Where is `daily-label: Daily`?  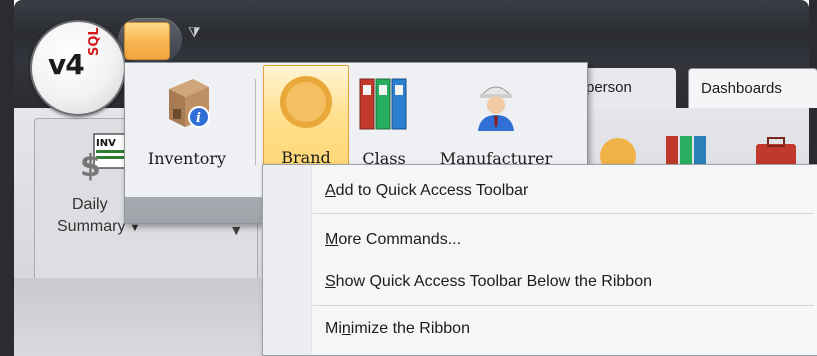
daily-label: Daily is located at coordinates (90, 204).